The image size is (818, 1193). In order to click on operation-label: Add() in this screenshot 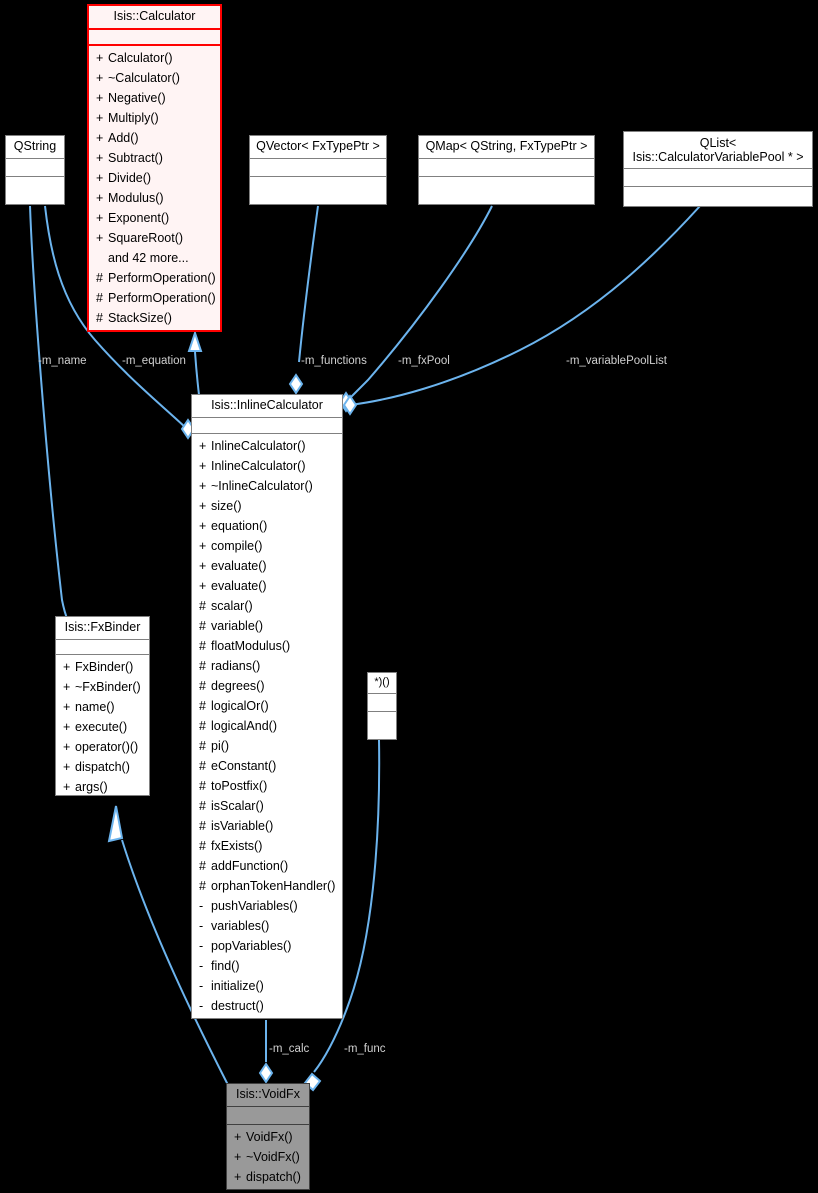, I will do `click(123, 138)`.